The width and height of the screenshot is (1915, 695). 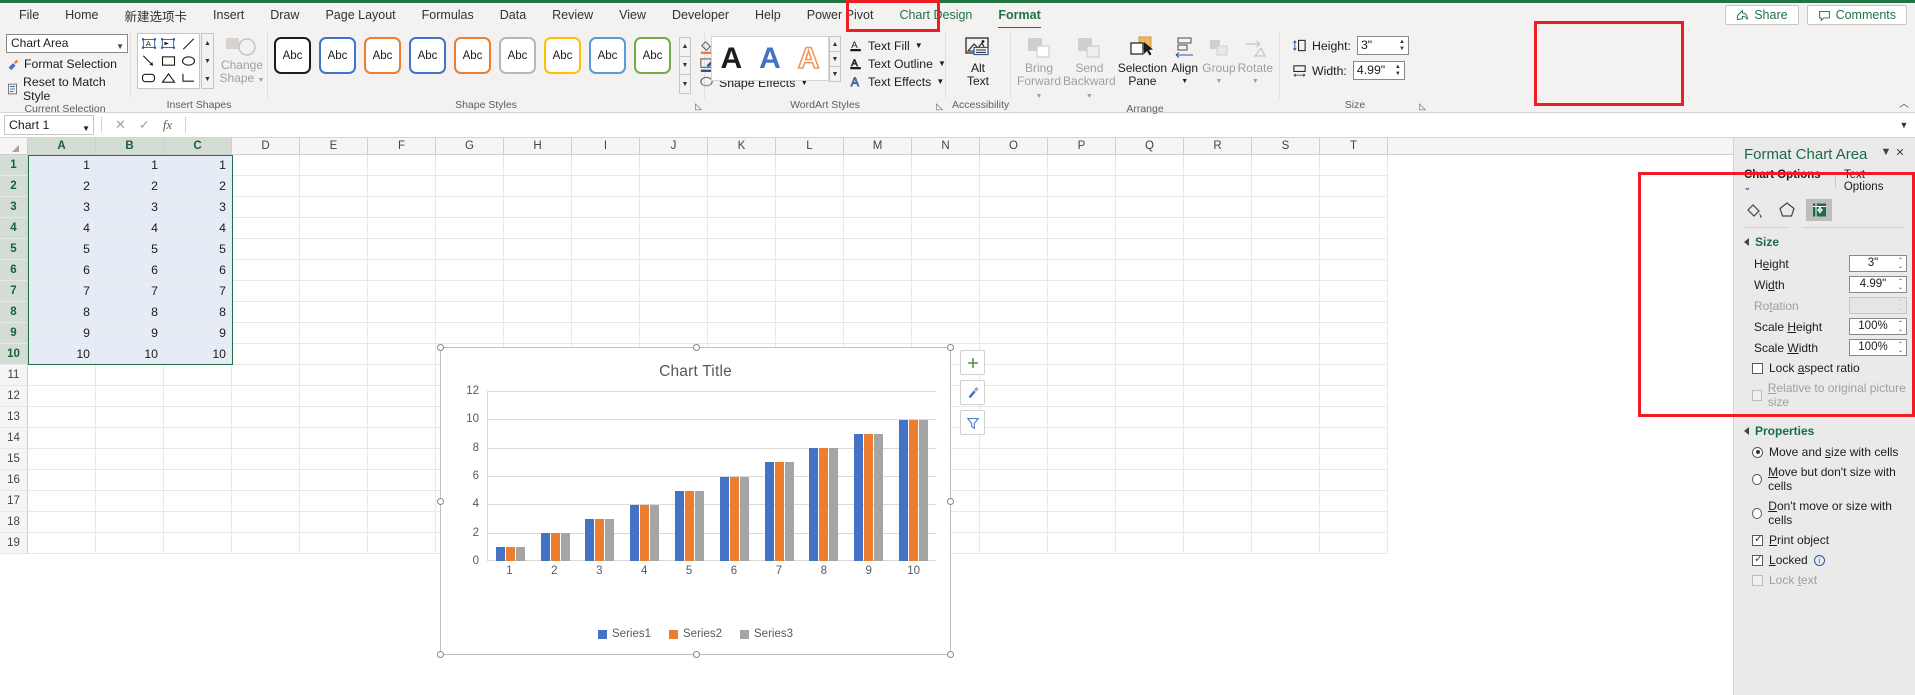 I want to click on cell-D12, so click(x=266, y=396).